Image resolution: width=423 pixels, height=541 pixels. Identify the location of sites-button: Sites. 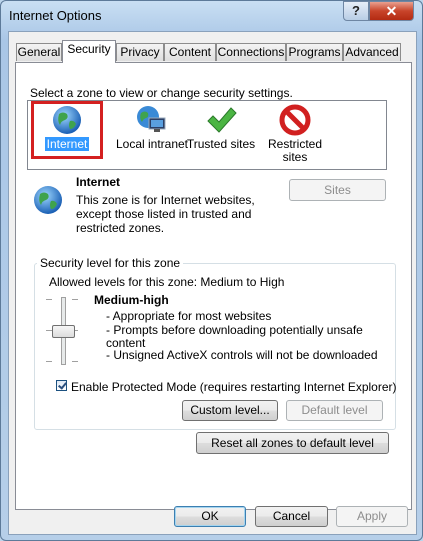
(337, 190).